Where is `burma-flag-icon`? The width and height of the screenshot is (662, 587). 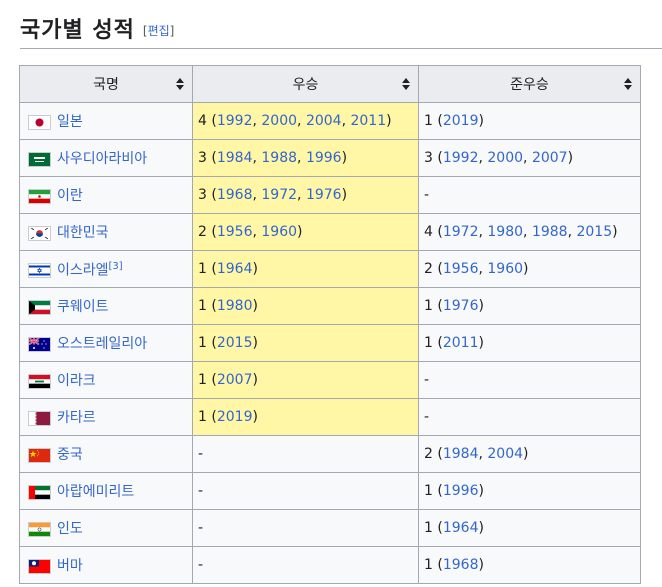 burma-flag-icon is located at coordinates (39, 566).